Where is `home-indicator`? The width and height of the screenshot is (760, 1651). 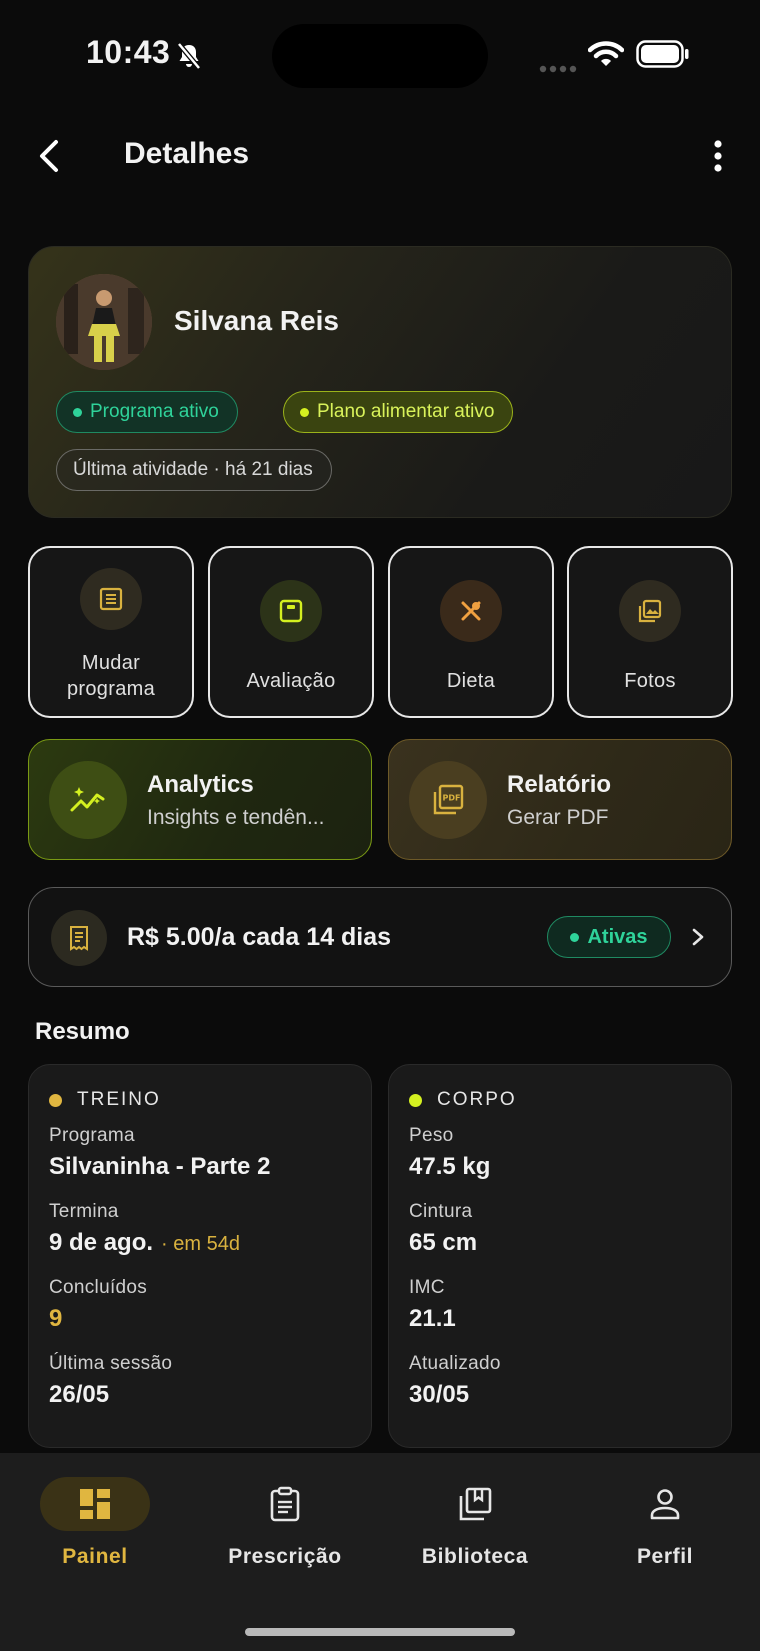
home-indicator is located at coordinates (380, 1632).